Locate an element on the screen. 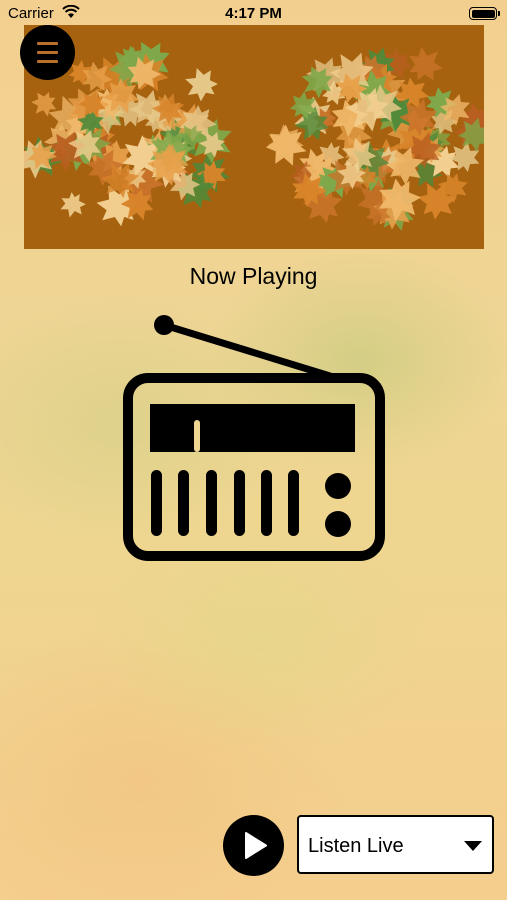  menu-button is located at coordinates (47, 52).